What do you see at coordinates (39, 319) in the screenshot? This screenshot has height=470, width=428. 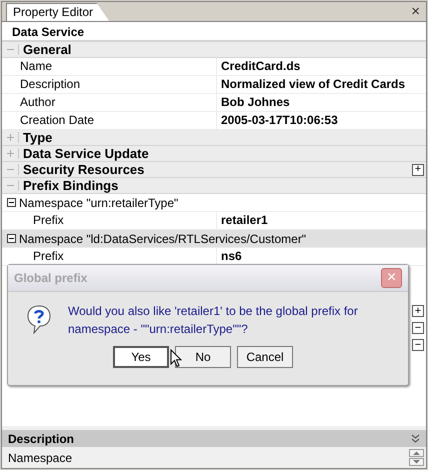 I see `question-icon` at bounding box center [39, 319].